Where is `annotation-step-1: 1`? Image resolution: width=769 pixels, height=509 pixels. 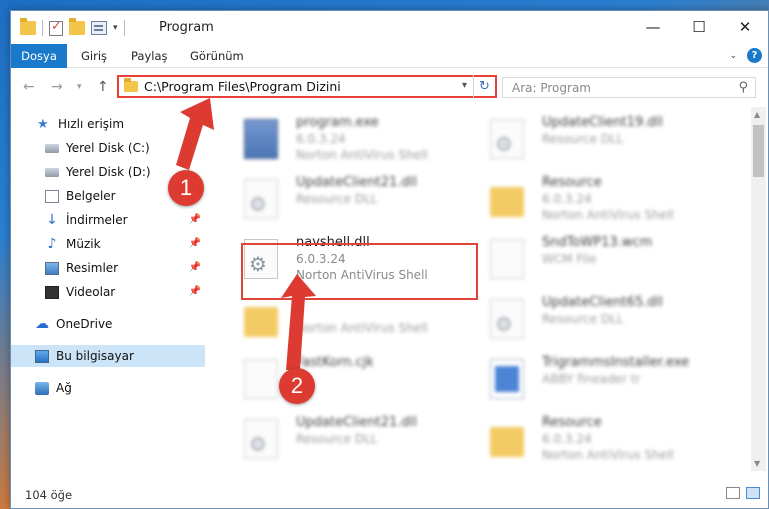 annotation-step-1: 1 is located at coordinates (186, 188).